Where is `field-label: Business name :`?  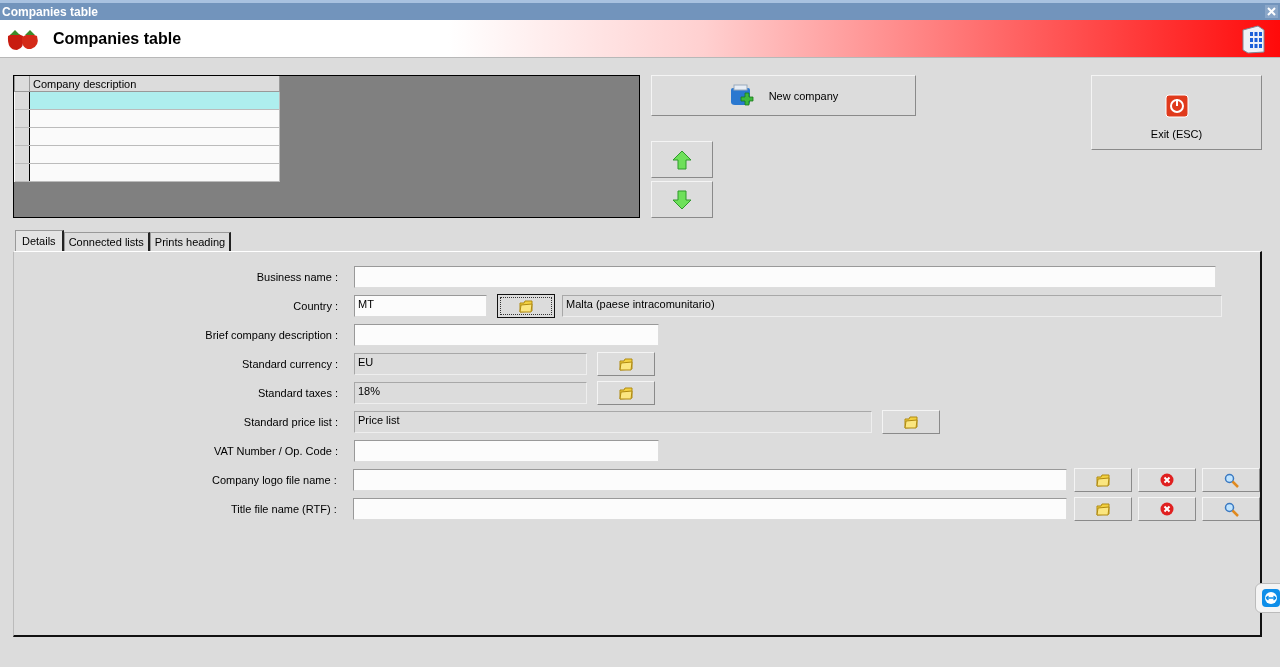 field-label: Business name : is located at coordinates (296, 277).